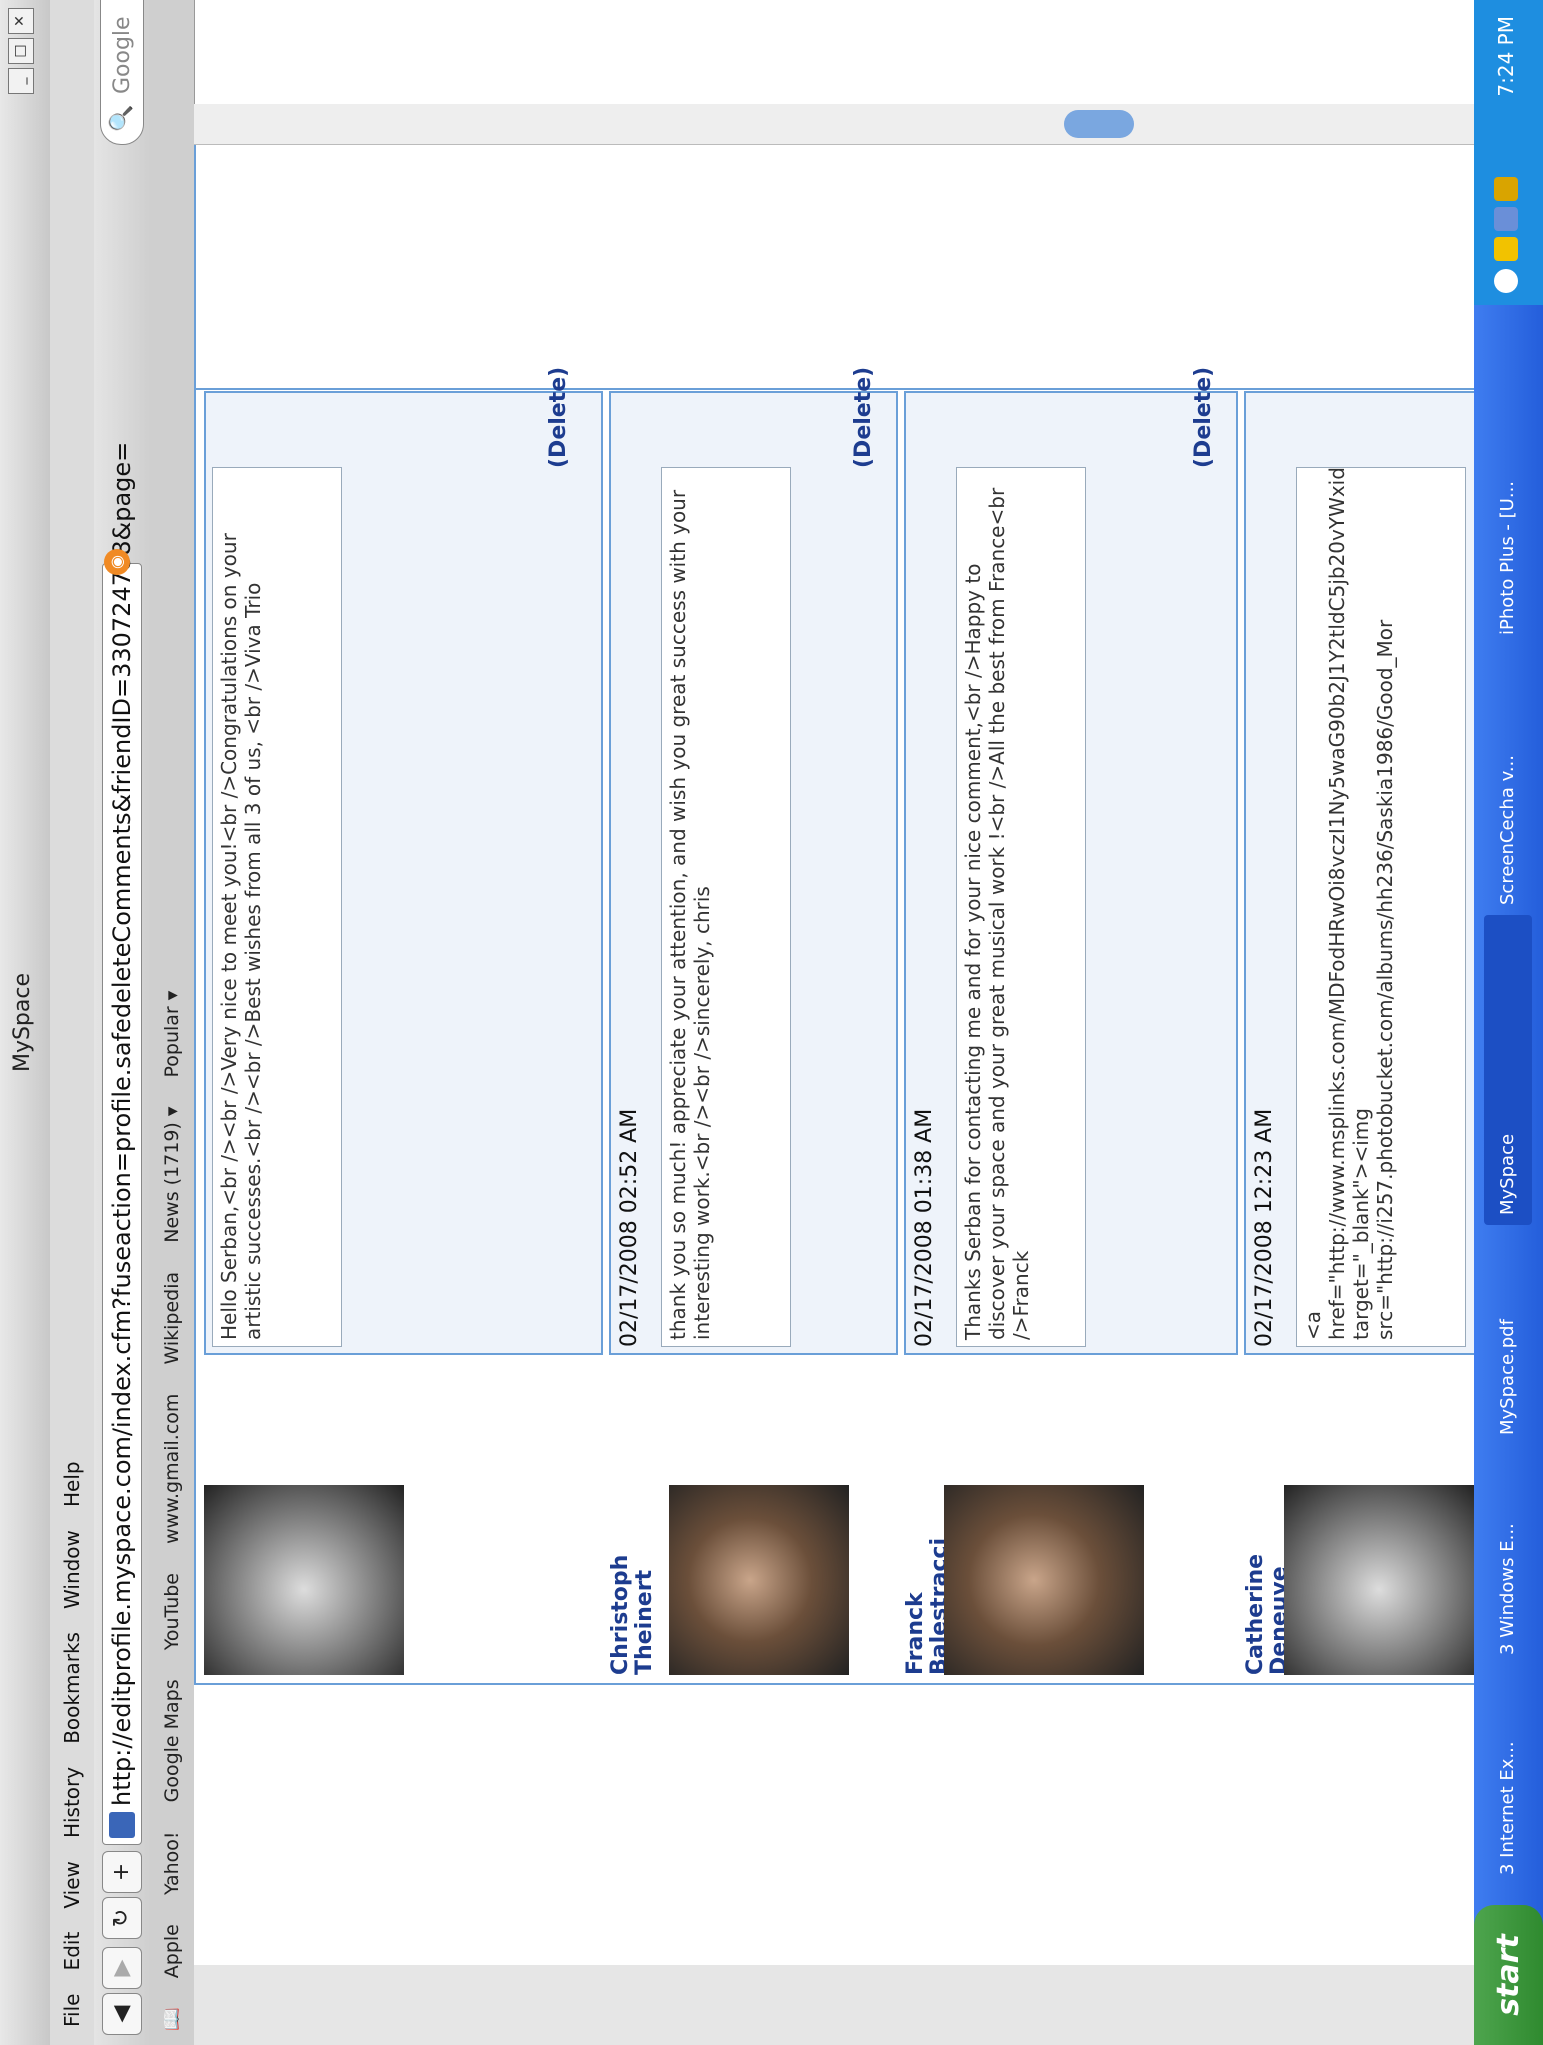  I want to click on user-icon, so click(1506, 189).